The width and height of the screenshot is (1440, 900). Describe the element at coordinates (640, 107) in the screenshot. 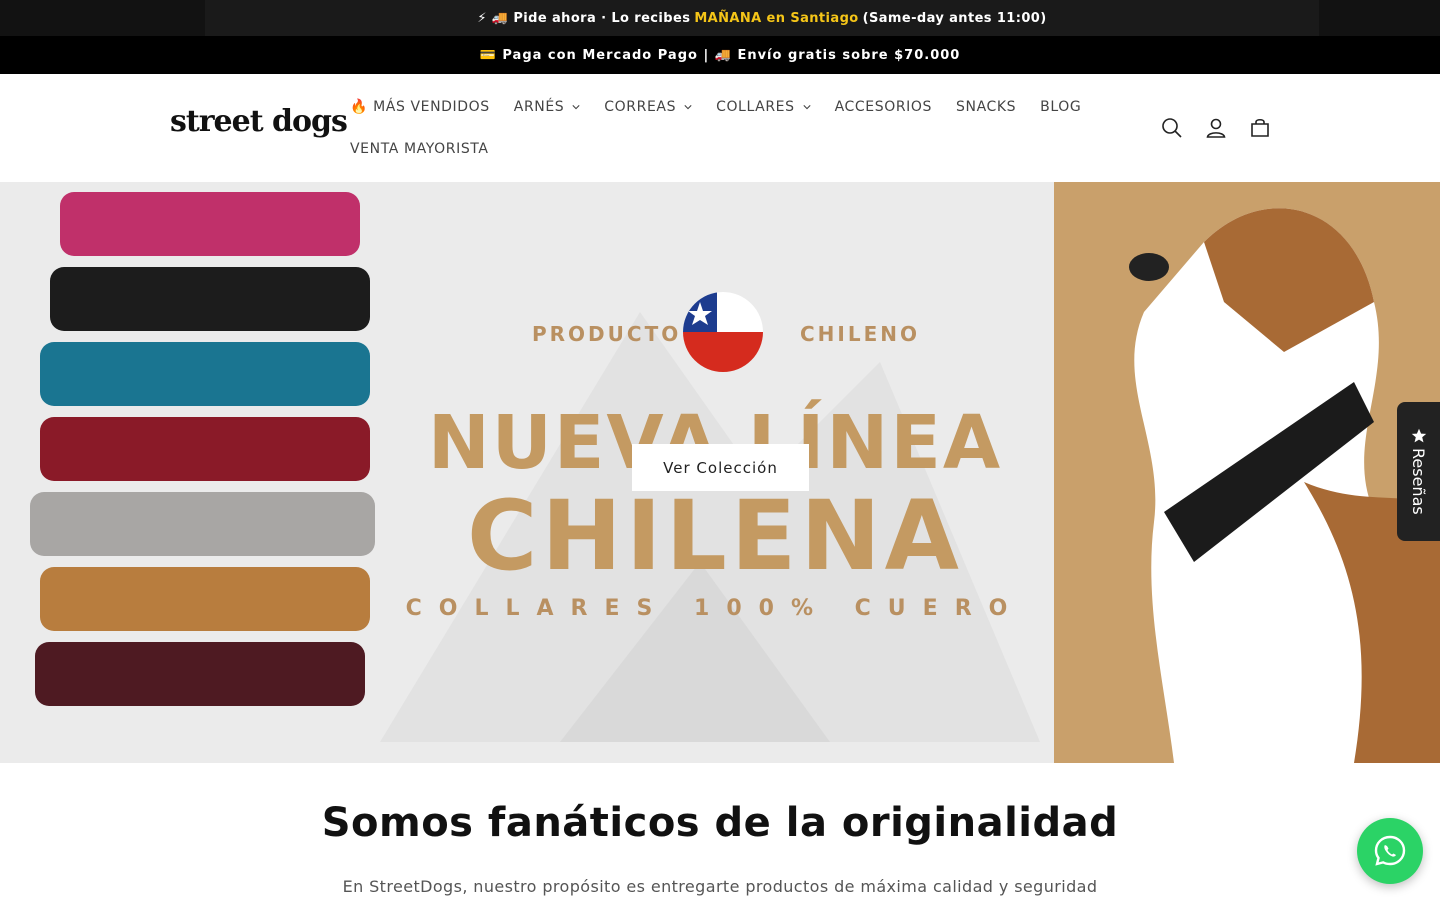

I see `nav-label: CORREAS` at that location.